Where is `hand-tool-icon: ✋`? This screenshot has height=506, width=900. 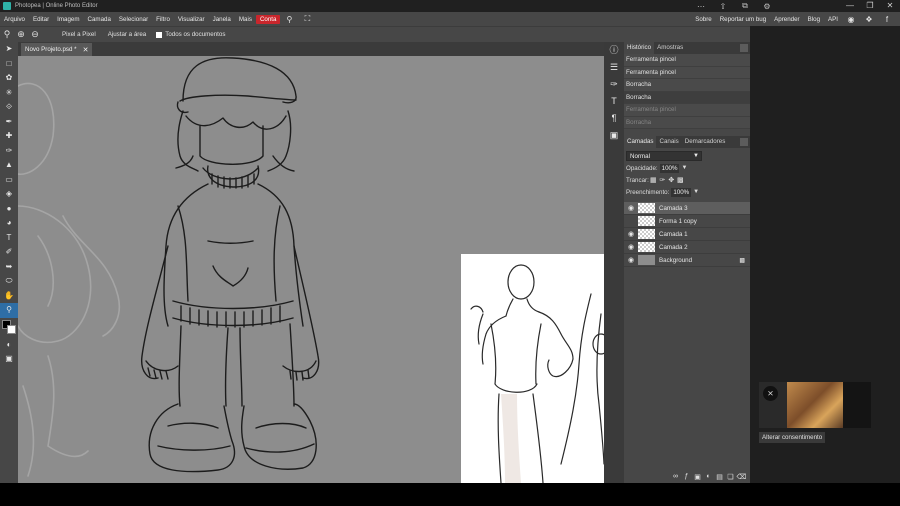
hand-tool-icon: ✋ is located at coordinates (9, 296).